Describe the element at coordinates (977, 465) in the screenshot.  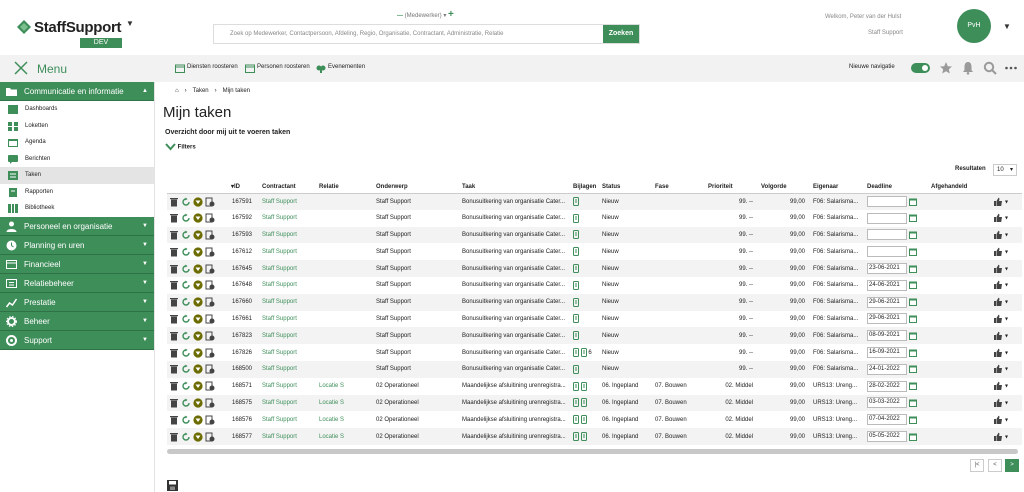
I see `first-page-button: |<` at that location.